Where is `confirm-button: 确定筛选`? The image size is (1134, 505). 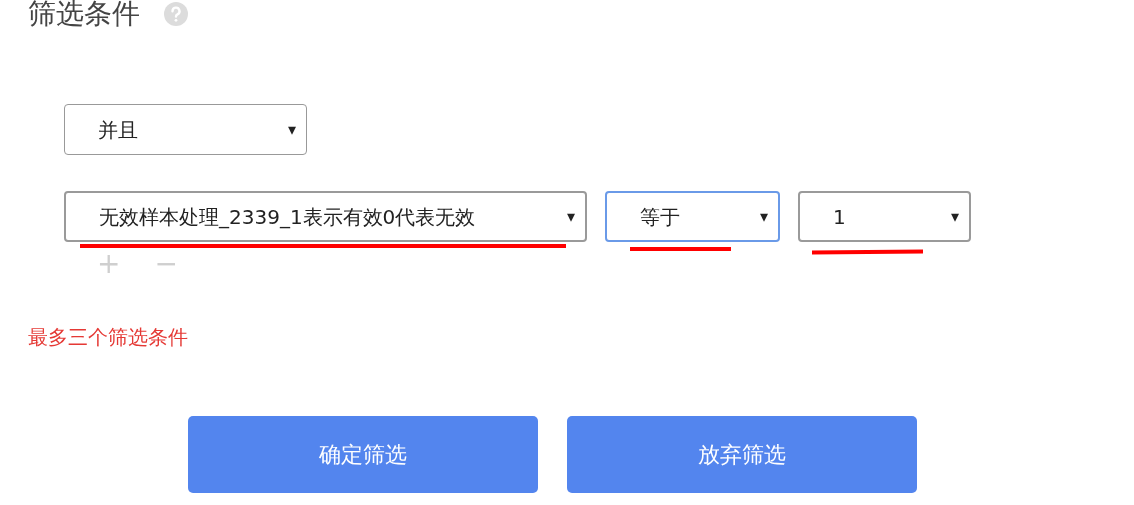 confirm-button: 确定筛选 is located at coordinates (363, 454).